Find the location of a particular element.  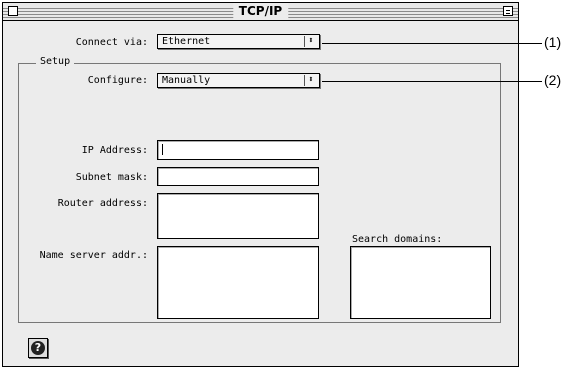

callout-1: (1) is located at coordinates (553, 42).